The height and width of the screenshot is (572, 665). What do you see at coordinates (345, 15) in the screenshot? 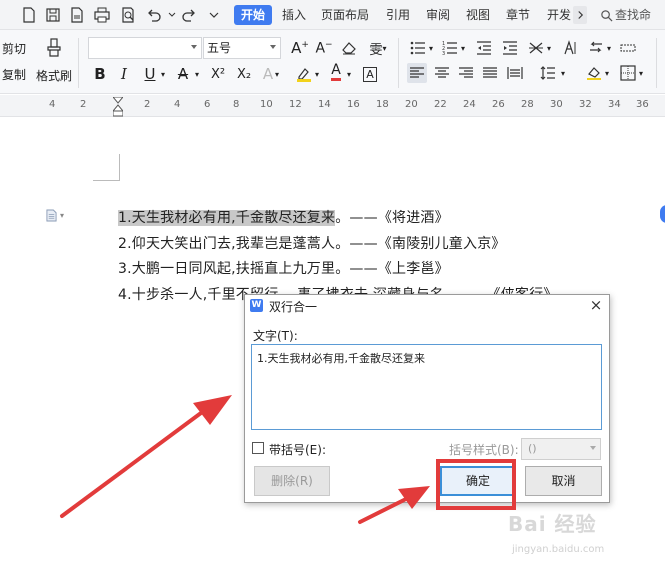
I see `tab-page-layout: 页面布局` at bounding box center [345, 15].